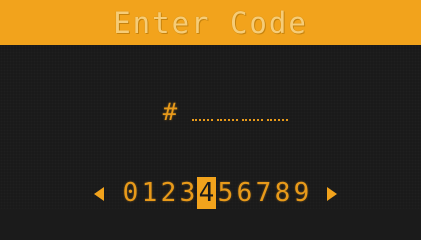 Image resolution: width=421 pixels, height=240 pixels. Describe the element at coordinates (187, 193) in the screenshot. I see `digit-option: 3` at that location.